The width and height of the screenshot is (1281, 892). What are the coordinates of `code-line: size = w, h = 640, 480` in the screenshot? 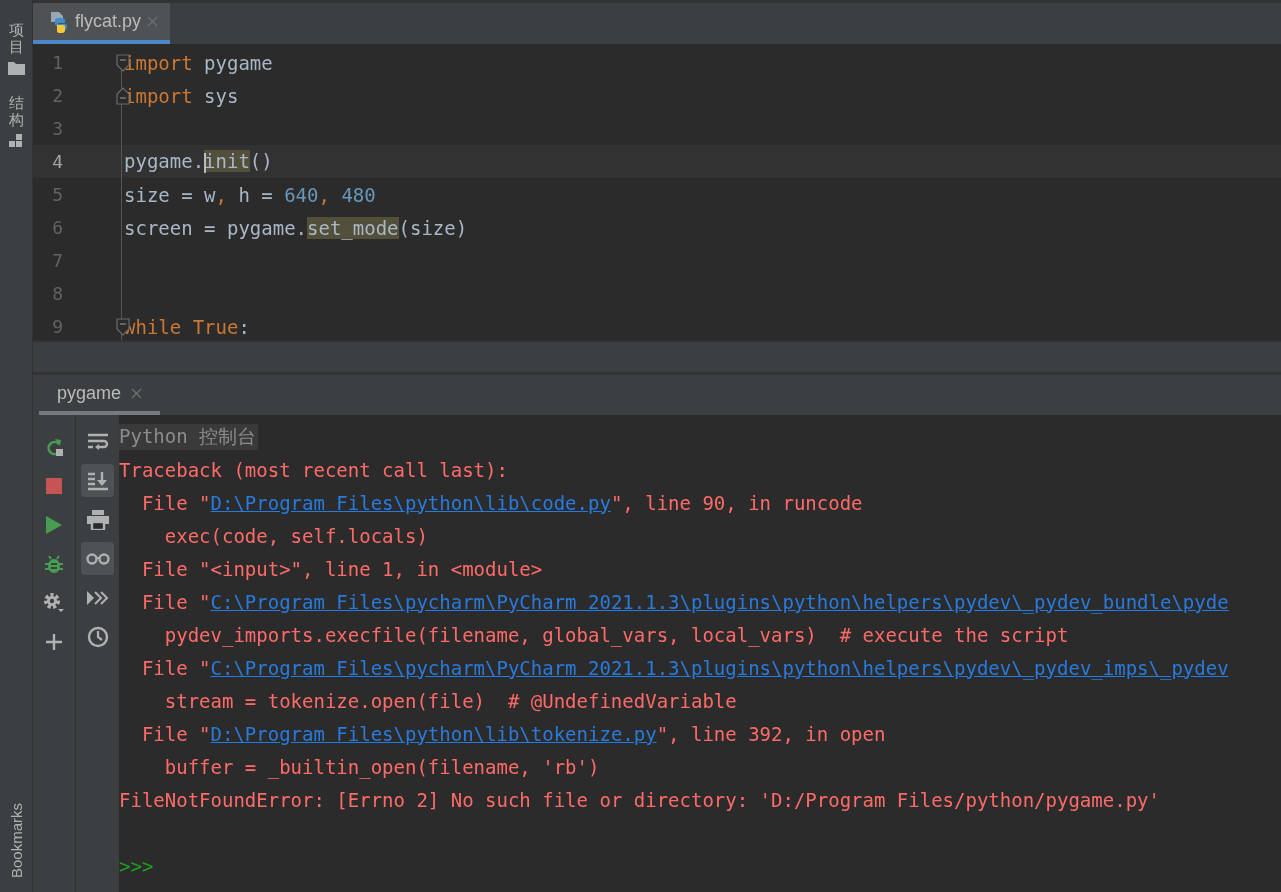 It's located at (250, 194).